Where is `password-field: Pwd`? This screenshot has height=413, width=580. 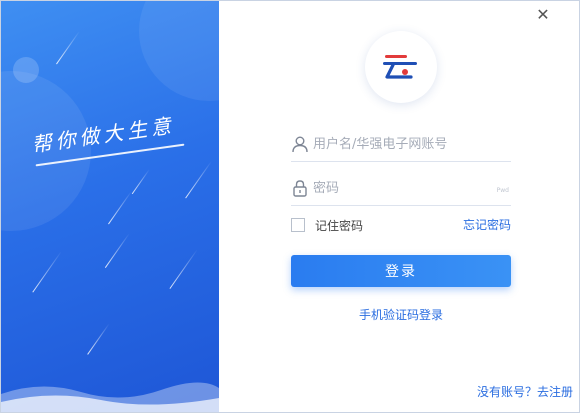 password-field: Pwd is located at coordinates (401, 189).